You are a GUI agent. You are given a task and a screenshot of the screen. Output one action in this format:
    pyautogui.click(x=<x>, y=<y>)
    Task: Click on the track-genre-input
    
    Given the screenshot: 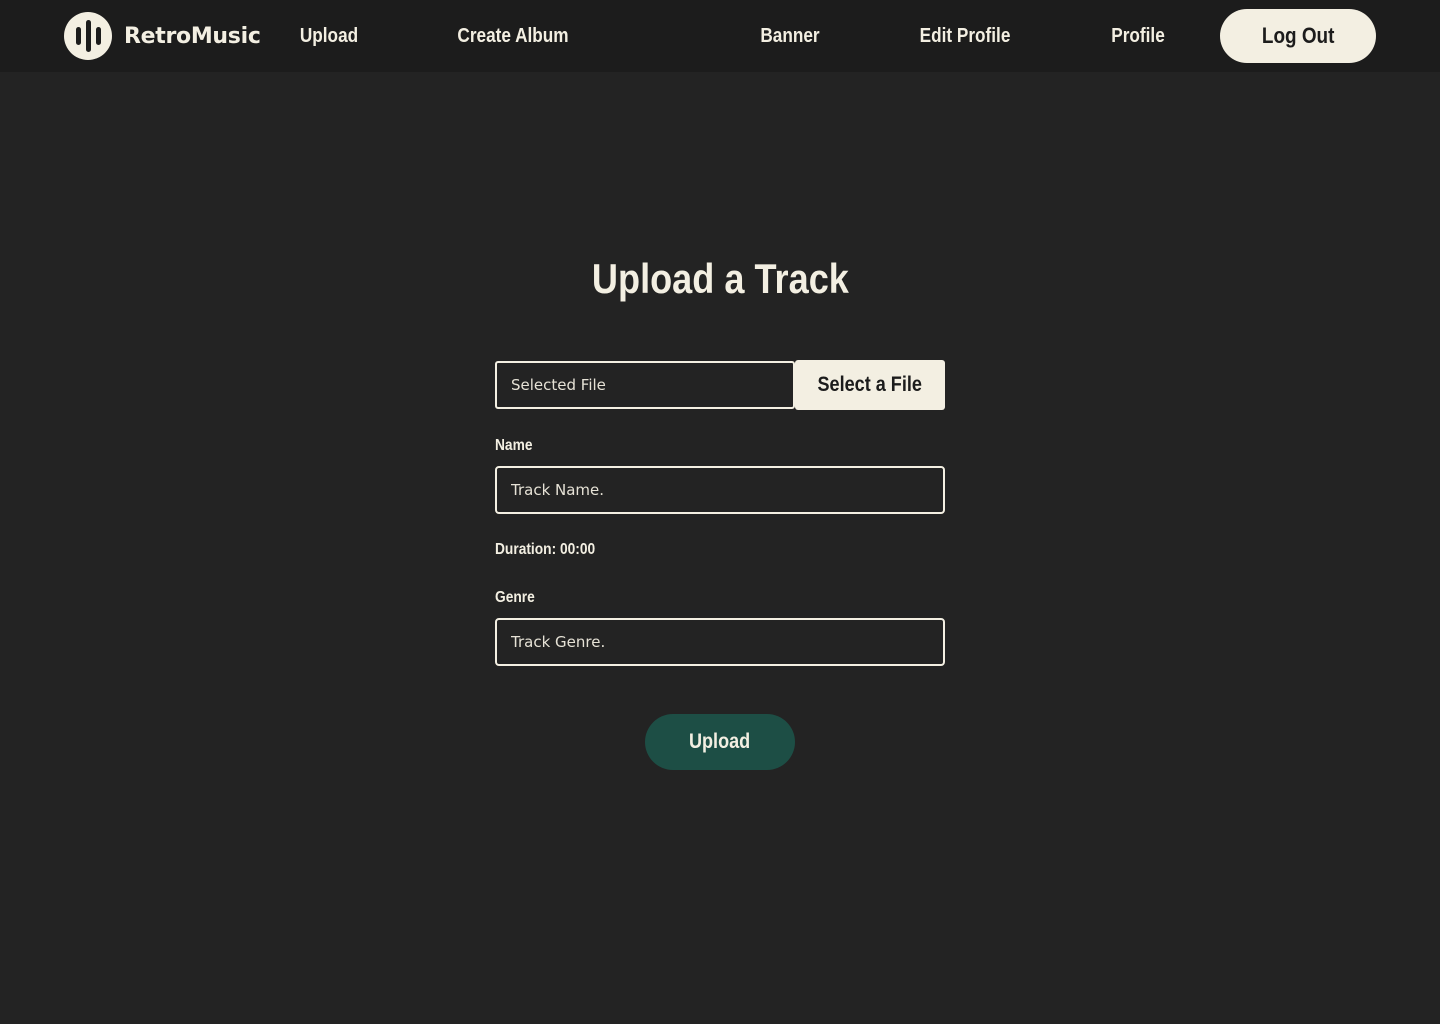 What is the action you would take?
    pyautogui.click(x=720, y=642)
    